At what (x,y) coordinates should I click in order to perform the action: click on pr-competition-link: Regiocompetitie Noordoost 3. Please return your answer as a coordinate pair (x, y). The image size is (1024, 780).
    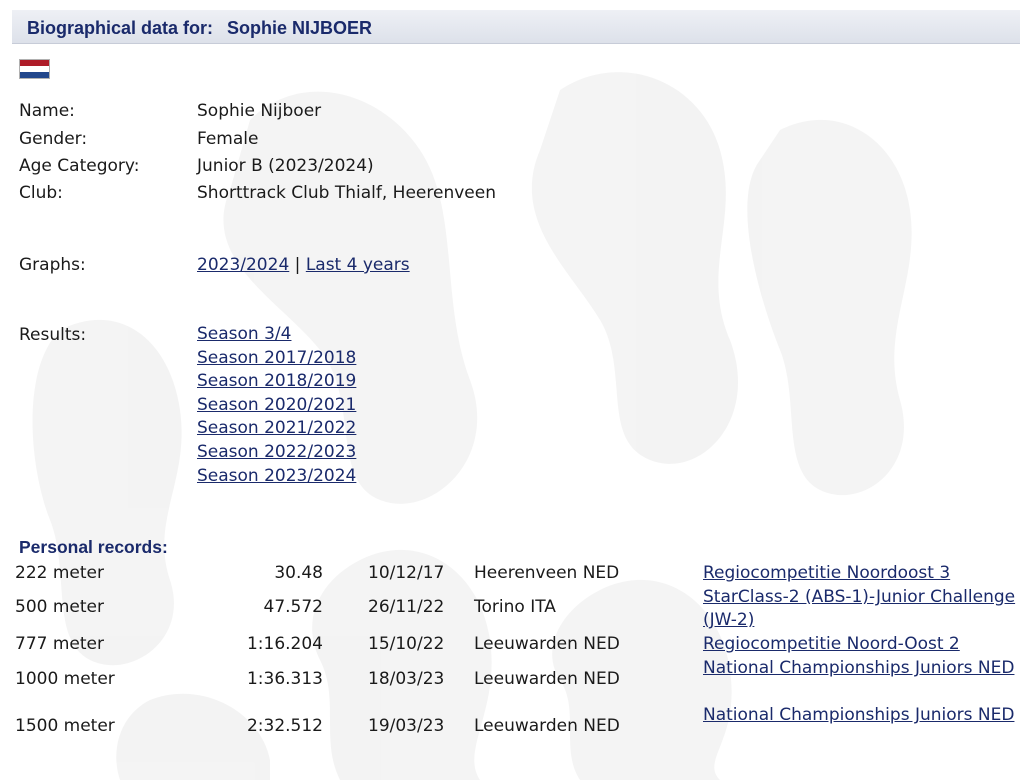
    Looking at the image, I should click on (860, 573).